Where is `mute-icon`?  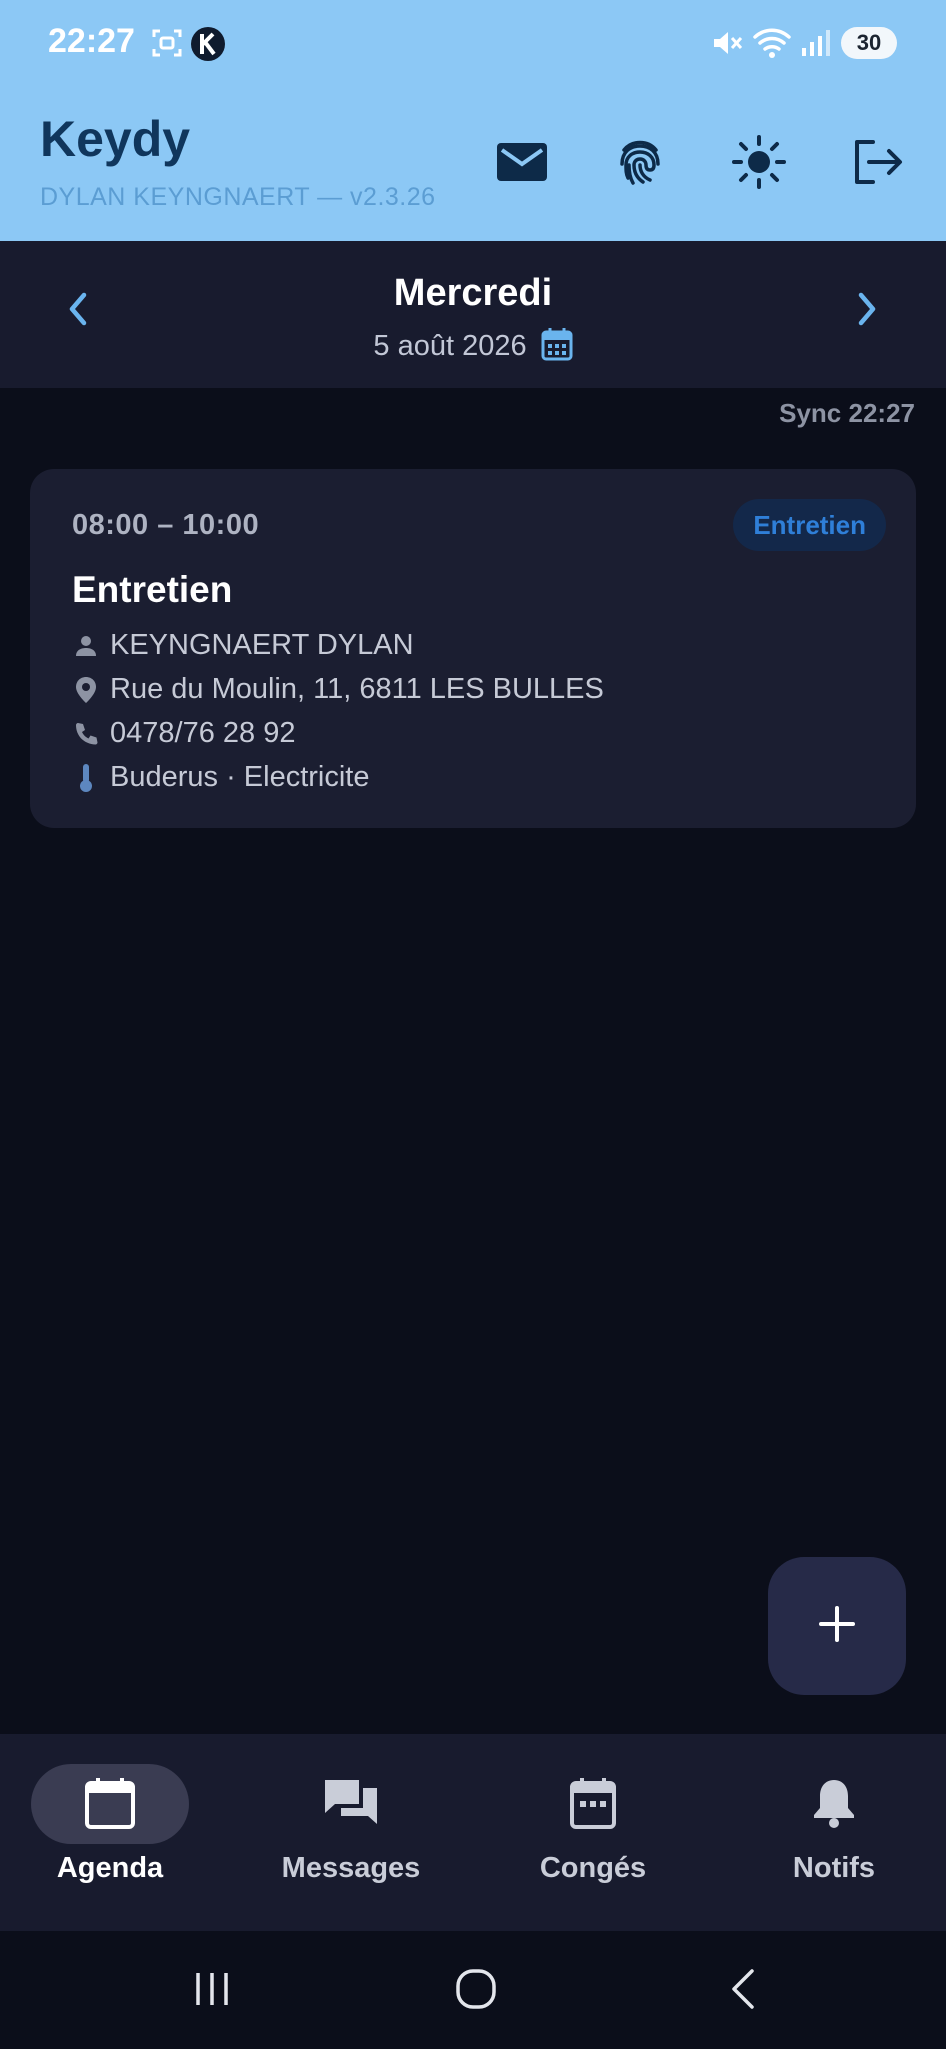
mute-icon is located at coordinates (727, 45).